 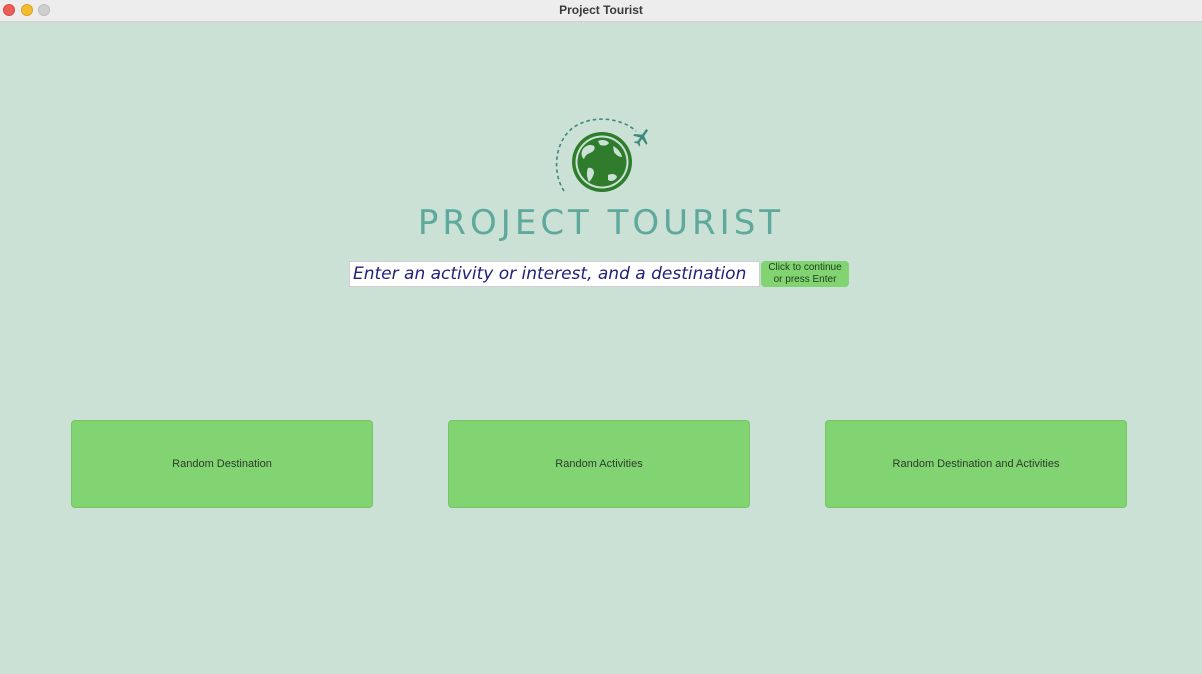 I want to click on random-destination-and-activities-button: Random Destination and Activities, so click(x=976, y=464).